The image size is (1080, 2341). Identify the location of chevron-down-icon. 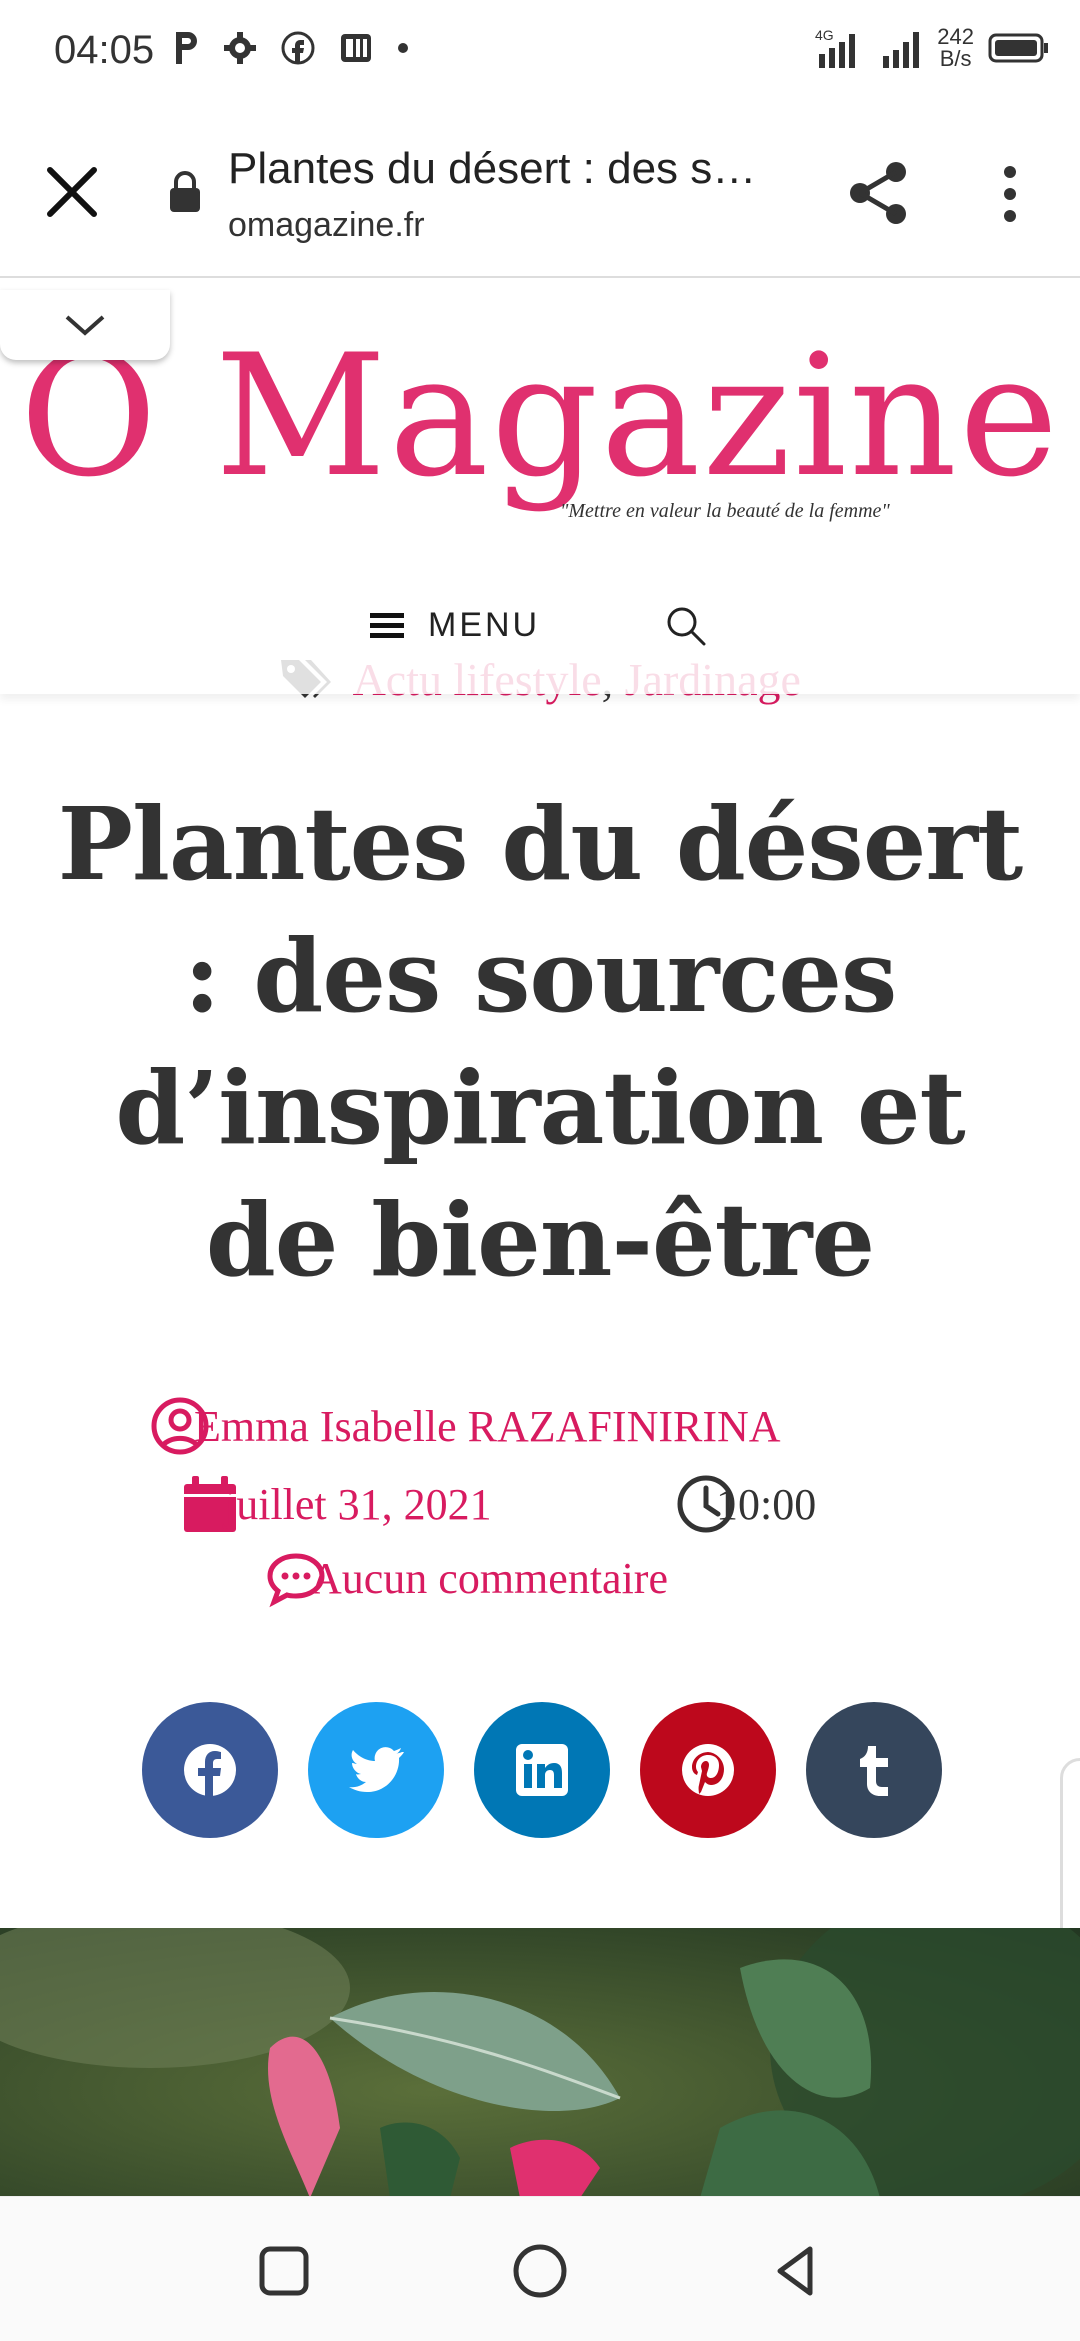
(85, 325).